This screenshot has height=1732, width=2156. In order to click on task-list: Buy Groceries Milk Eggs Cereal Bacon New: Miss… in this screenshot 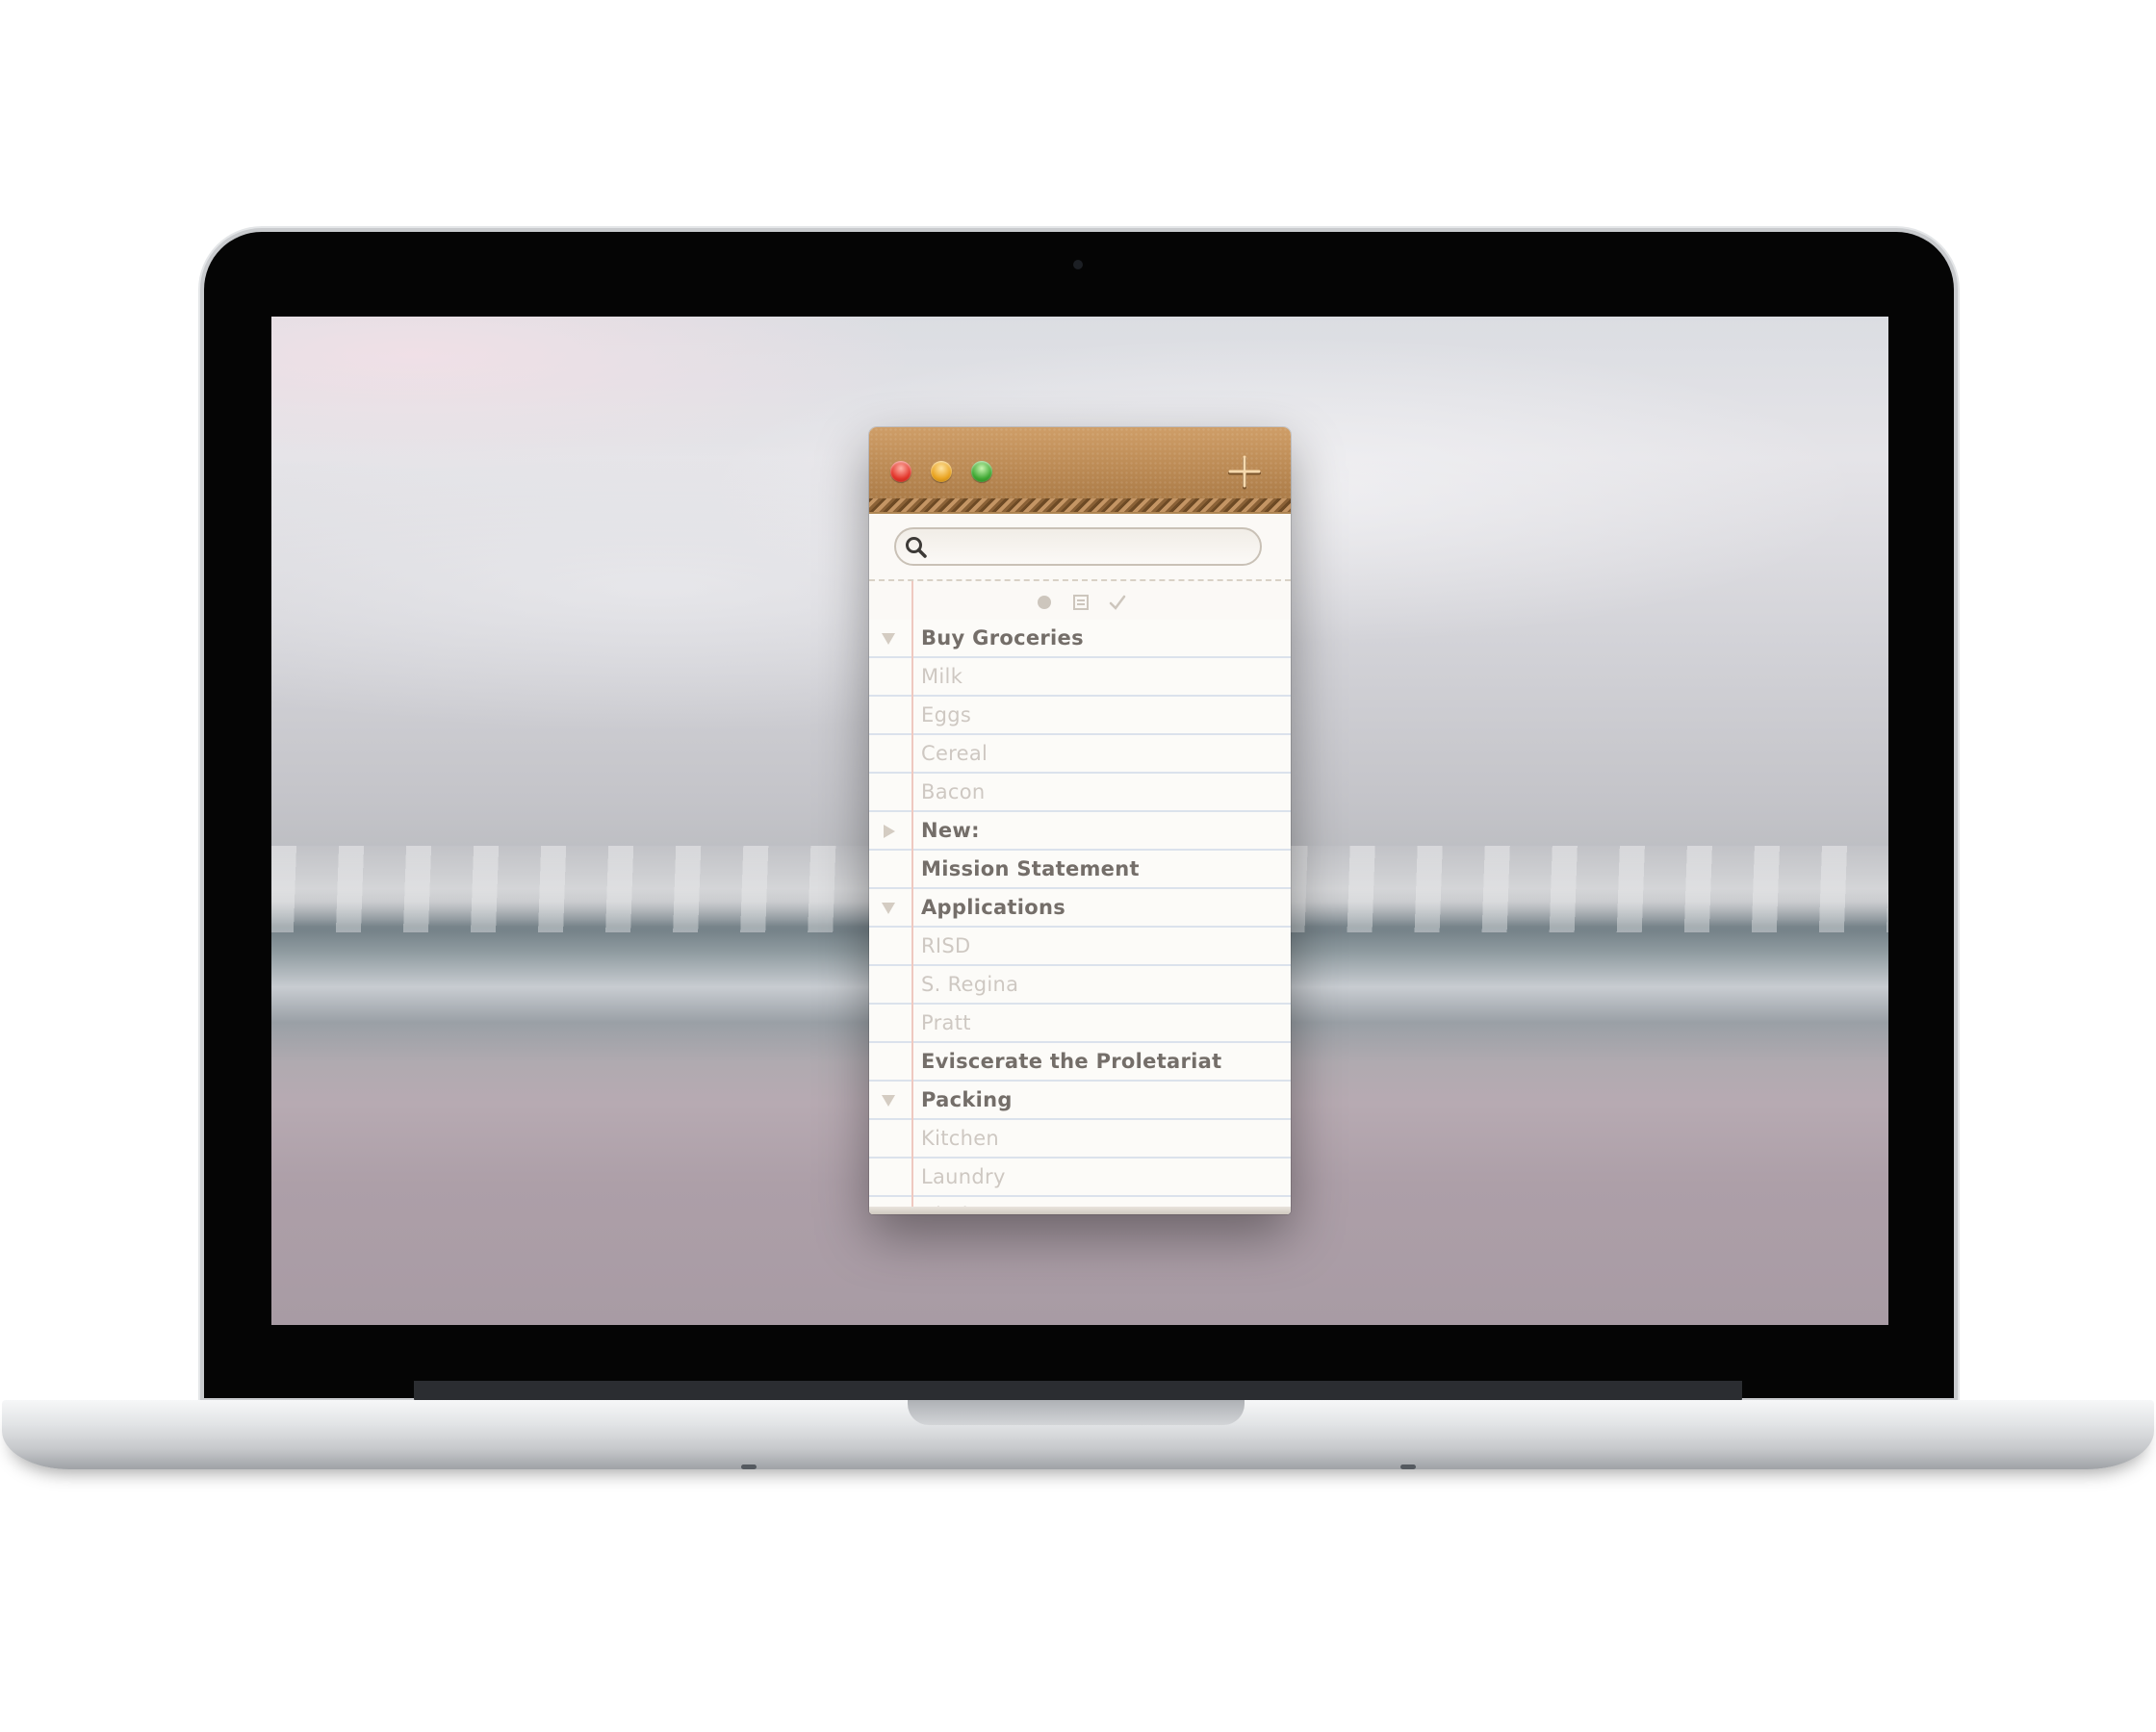, I will do `click(1080, 917)`.